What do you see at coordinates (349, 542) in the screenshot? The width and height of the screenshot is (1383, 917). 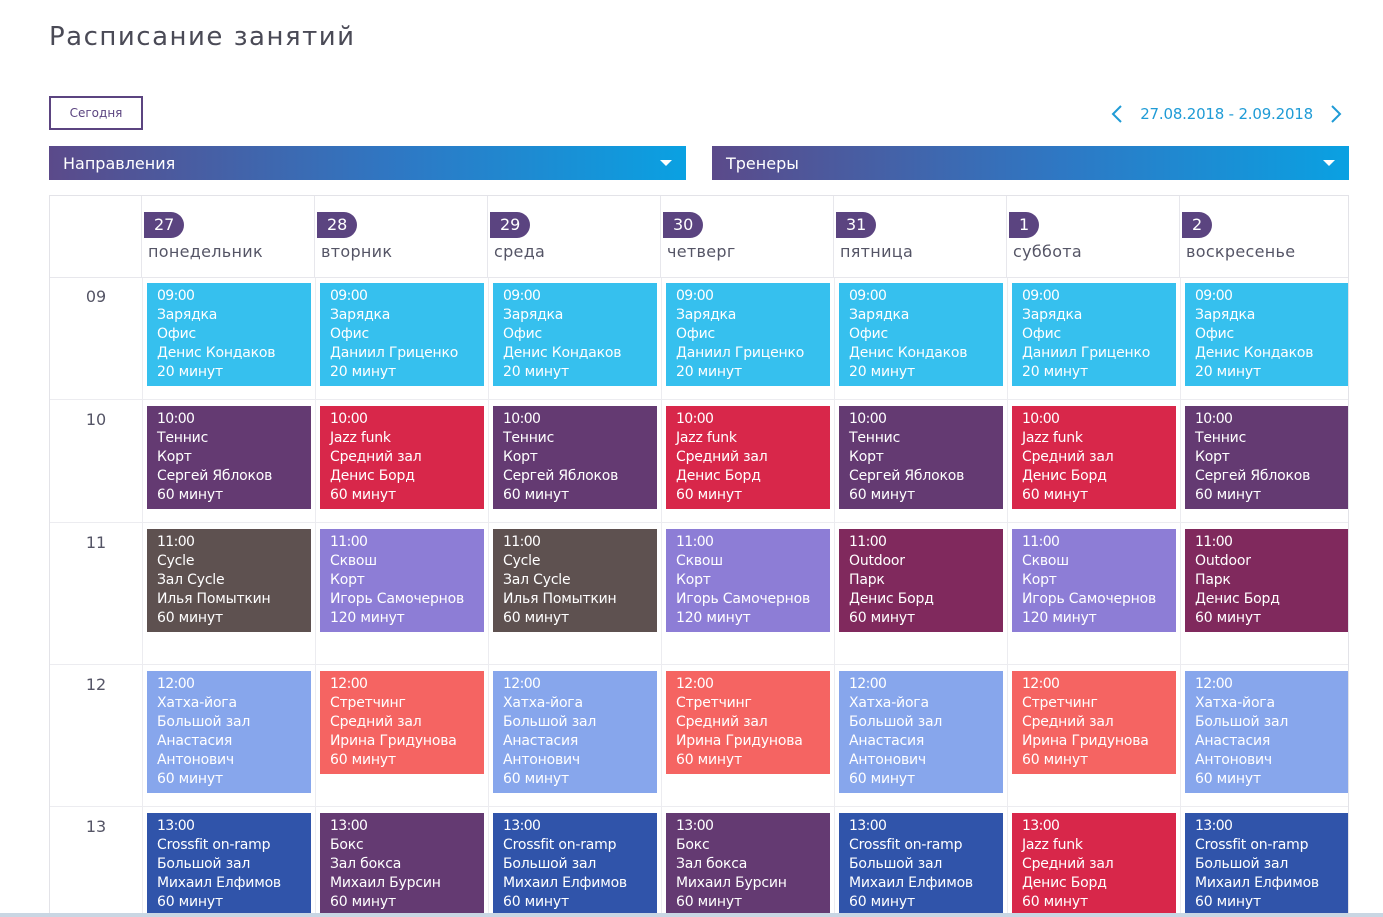 I see `event-time: 11:00` at bounding box center [349, 542].